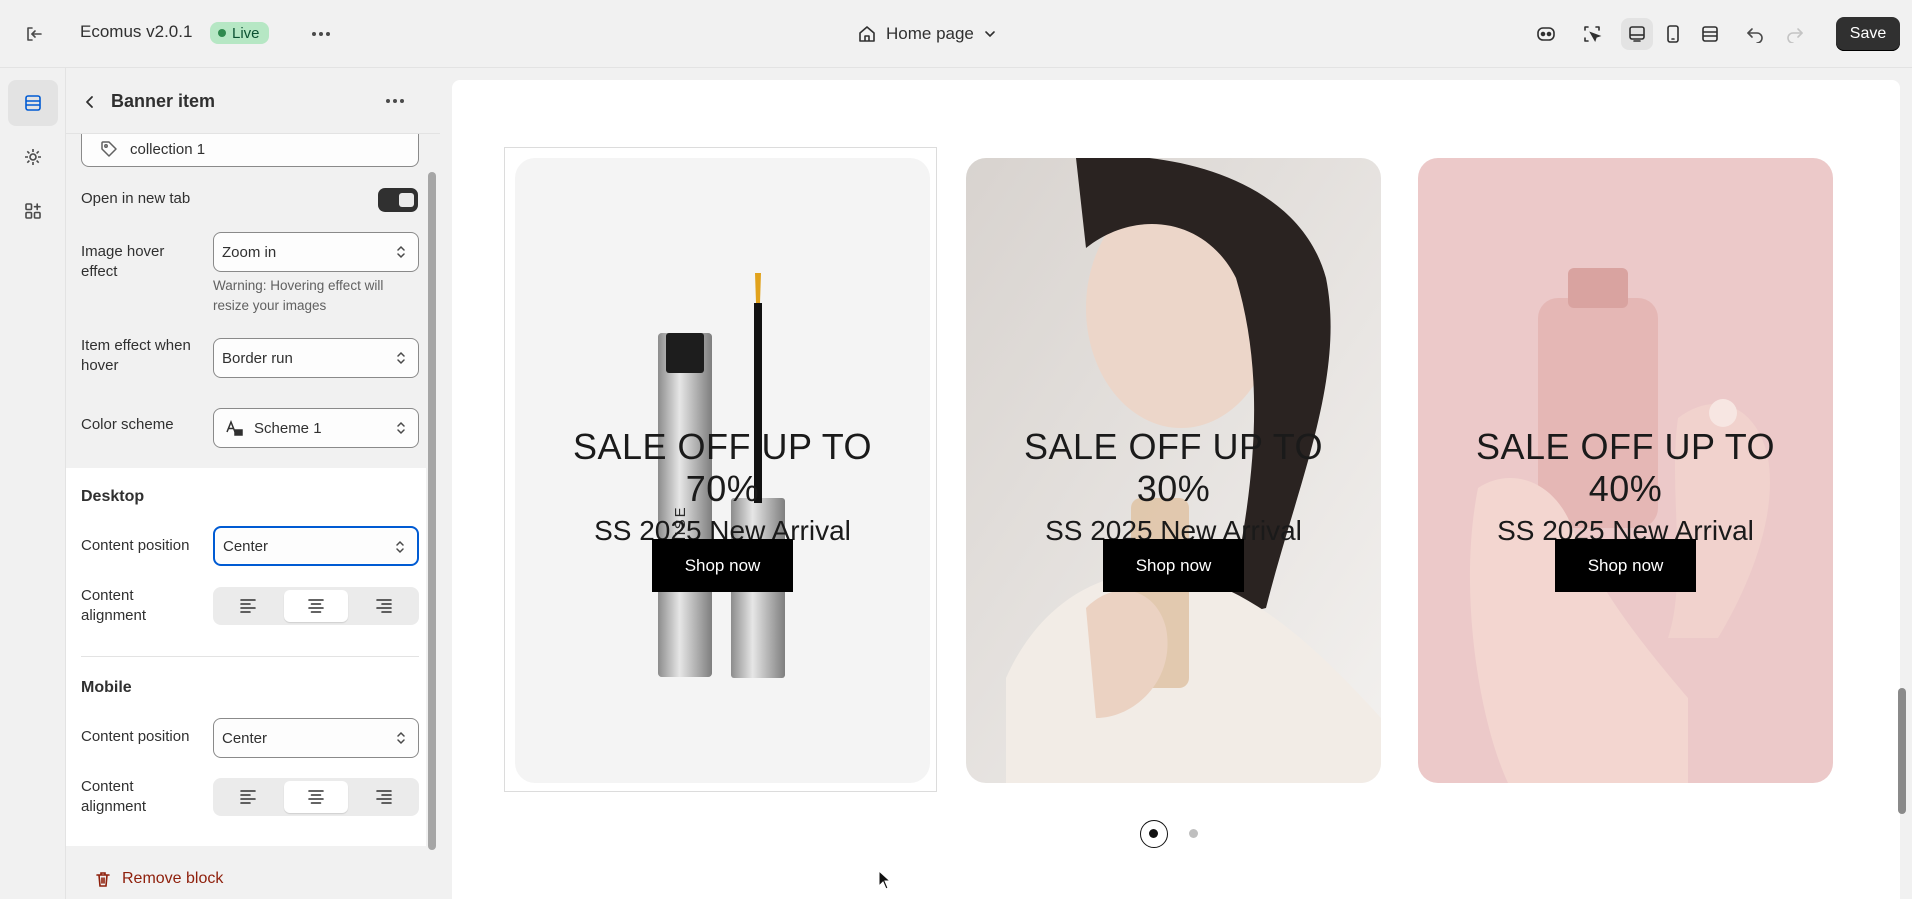 The width and height of the screenshot is (1912, 899). Describe the element at coordinates (1795, 34) in the screenshot. I see `redo-icon` at that location.